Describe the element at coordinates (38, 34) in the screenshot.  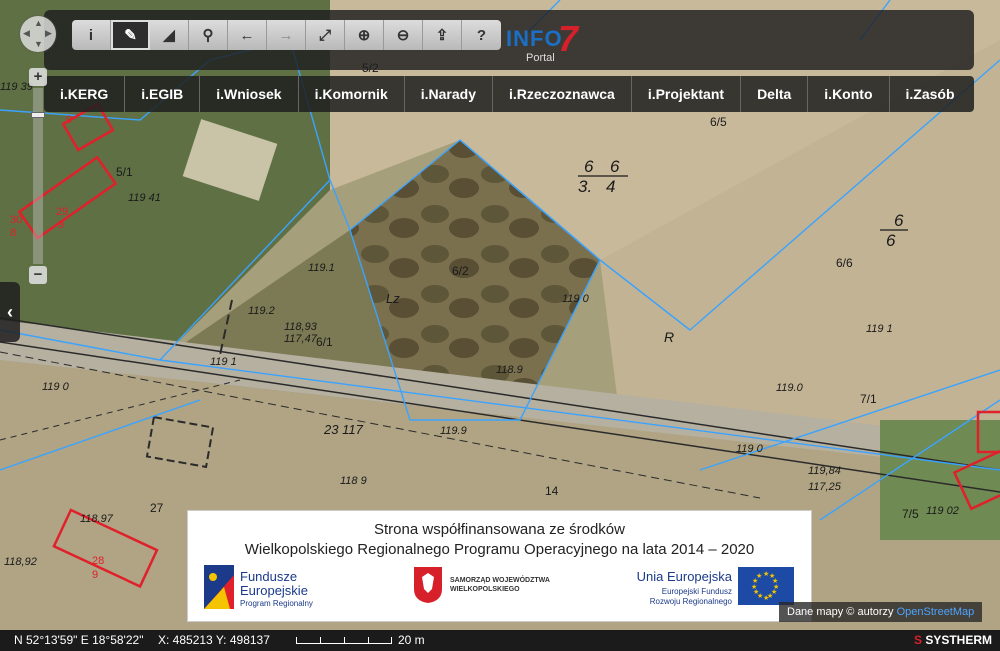
I see `pan-control: ▲ ▼ ◀ ▶` at that location.